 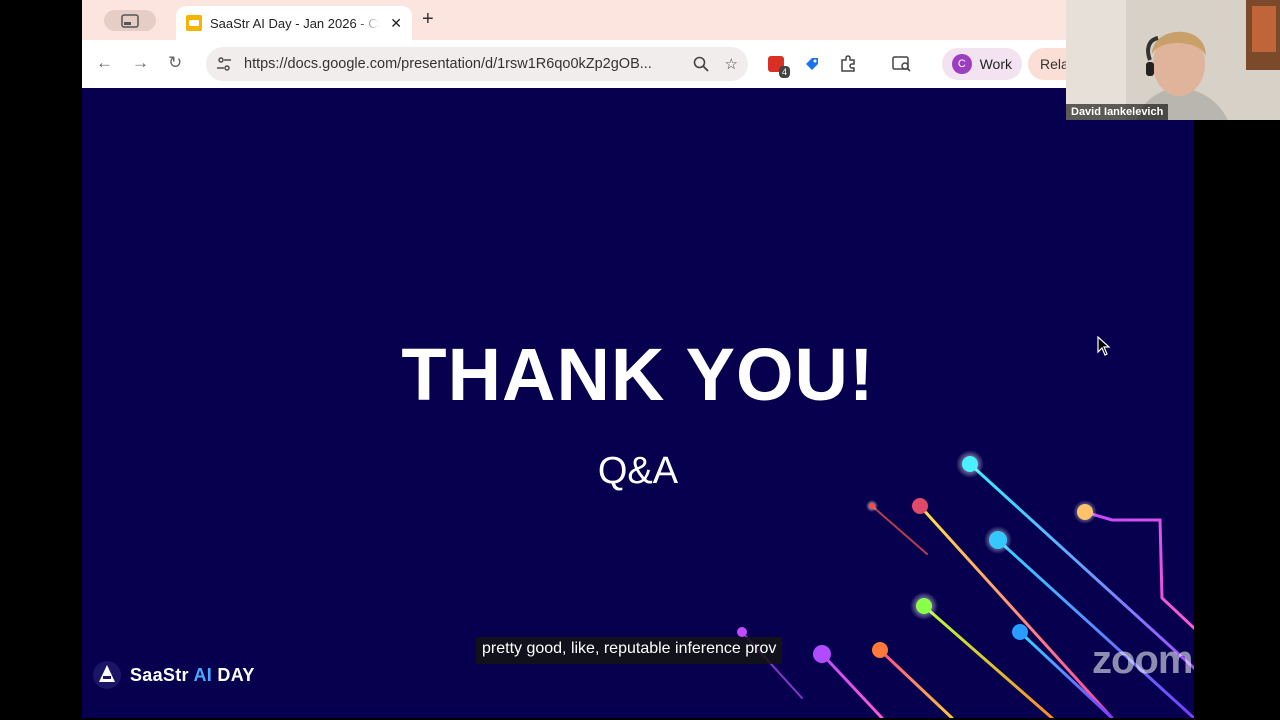 I want to click on tab-slides: SaaStr AI Day - Jan 2026 - Cl ✕, so click(x=294, y=23).